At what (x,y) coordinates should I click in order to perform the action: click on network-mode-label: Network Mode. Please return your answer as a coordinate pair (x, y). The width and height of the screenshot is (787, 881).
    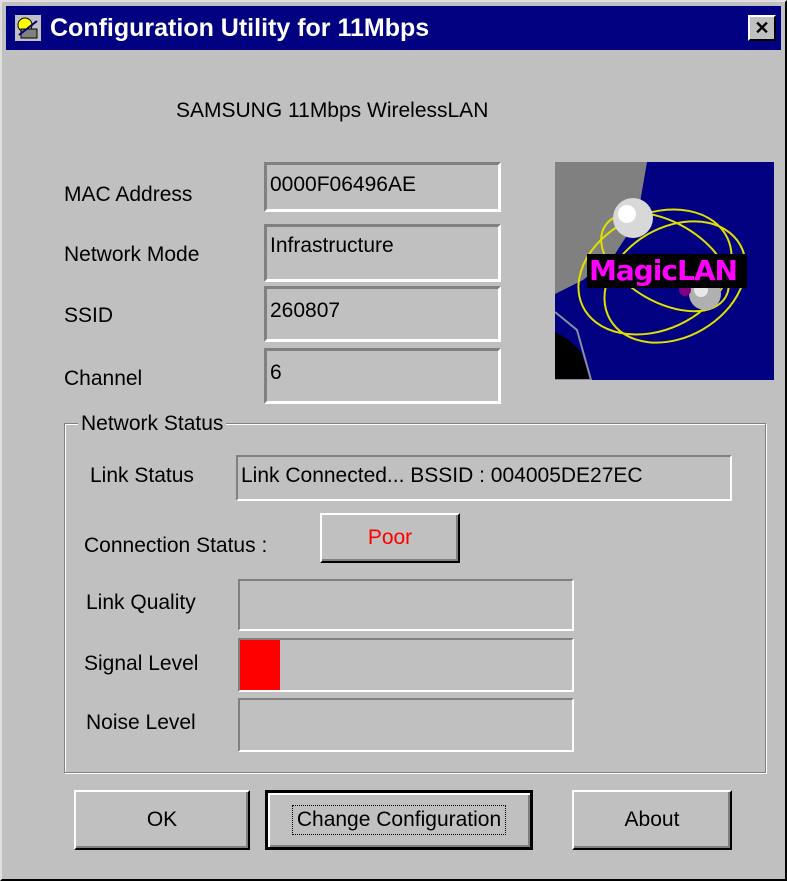
    Looking at the image, I should click on (132, 254).